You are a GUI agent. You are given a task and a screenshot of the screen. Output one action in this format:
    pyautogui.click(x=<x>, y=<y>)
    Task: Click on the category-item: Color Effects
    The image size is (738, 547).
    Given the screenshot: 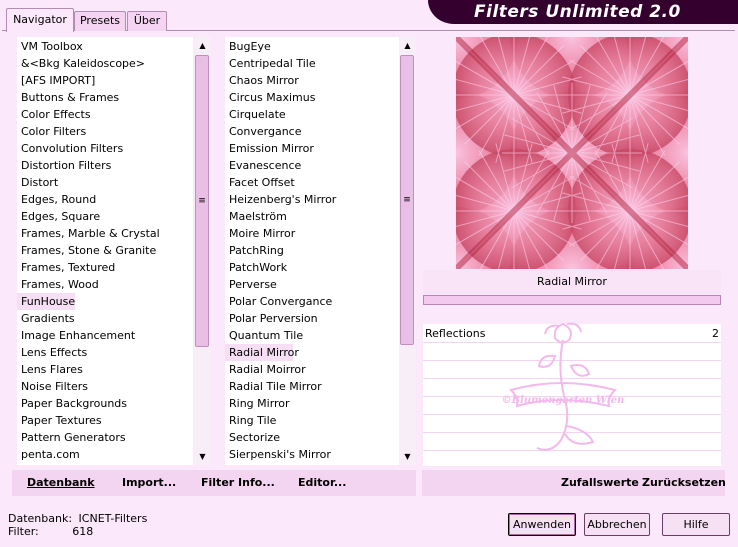 What is the action you would take?
    pyautogui.click(x=54, y=114)
    